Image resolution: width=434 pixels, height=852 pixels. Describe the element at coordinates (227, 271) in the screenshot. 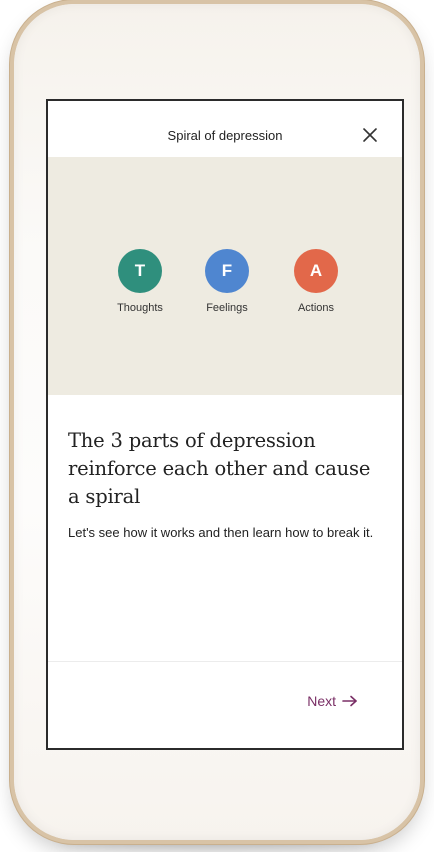

I see `feelings-circle: F` at that location.